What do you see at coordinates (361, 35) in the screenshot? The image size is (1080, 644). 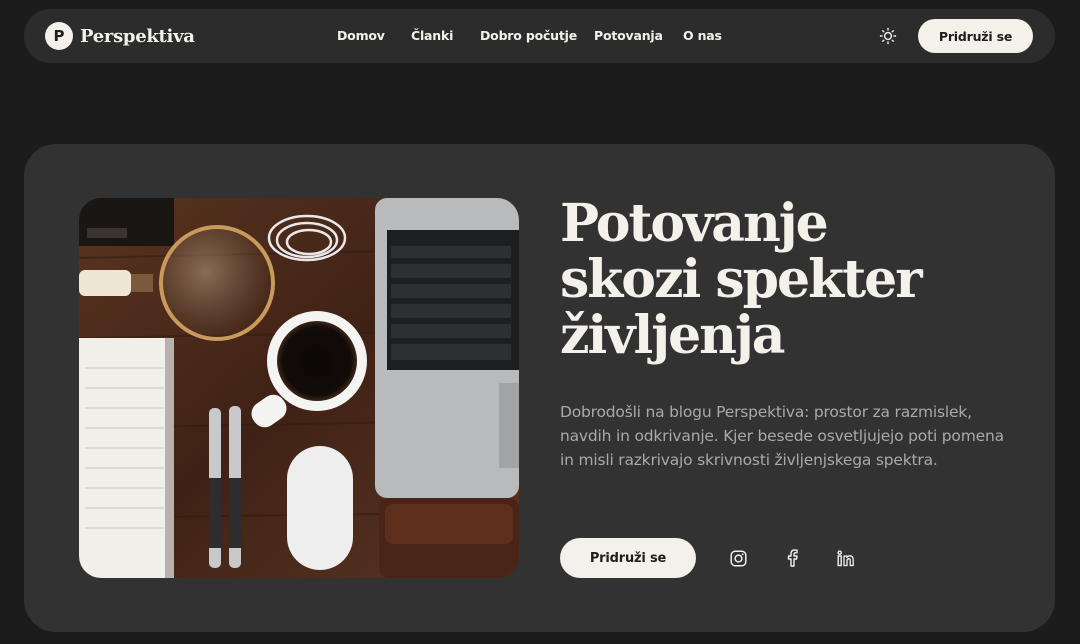 I see `nav-link-home: Domov` at bounding box center [361, 35].